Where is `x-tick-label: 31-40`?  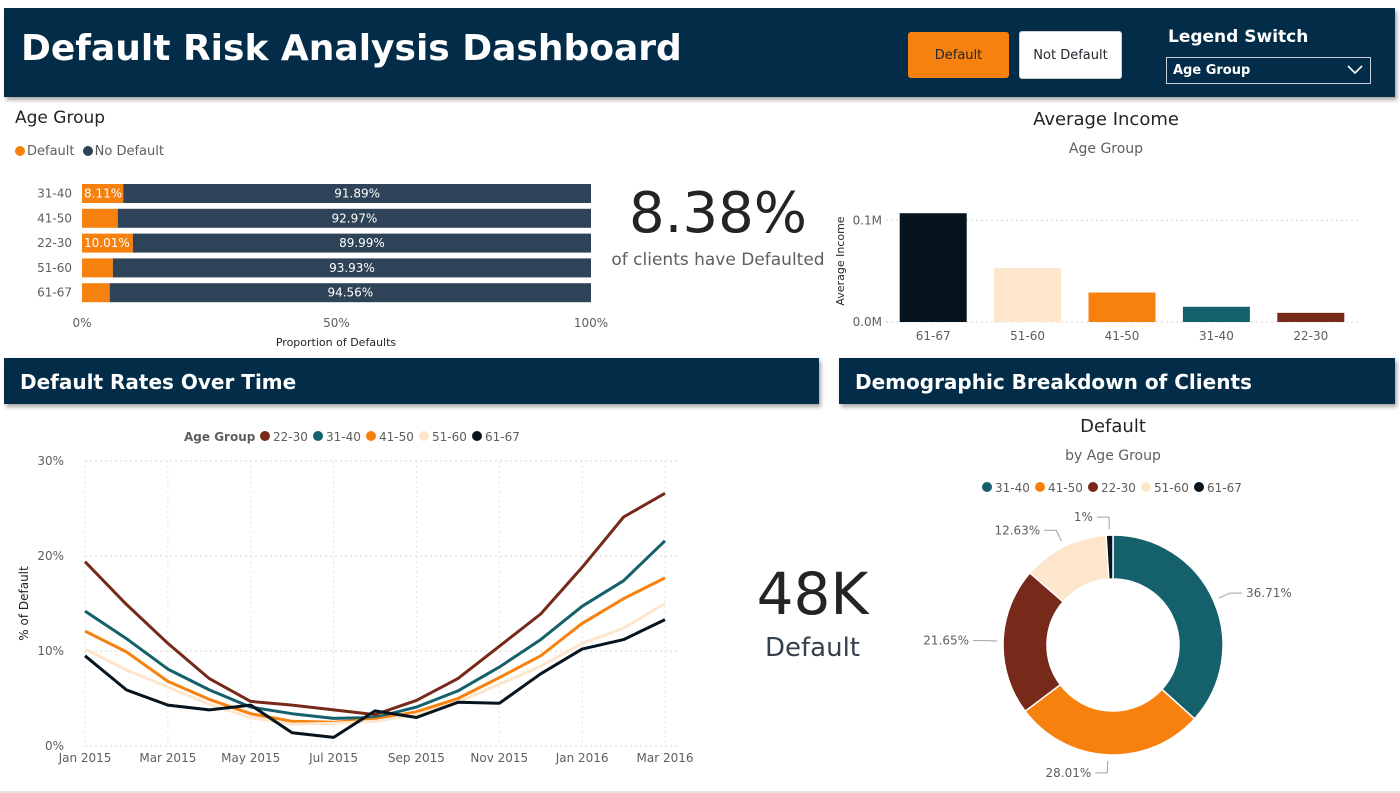 x-tick-label: 31-40 is located at coordinates (1216, 336).